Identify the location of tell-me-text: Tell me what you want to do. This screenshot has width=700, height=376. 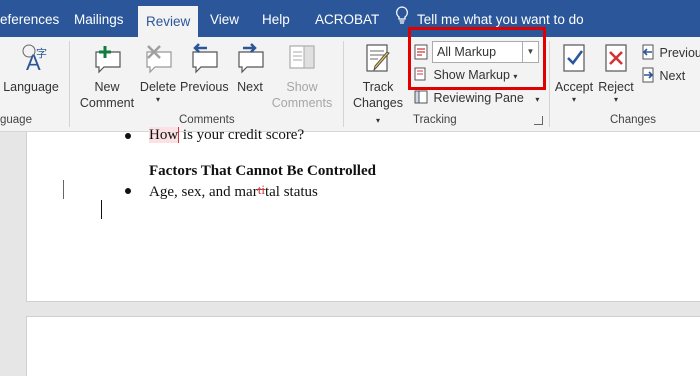
(500, 19).